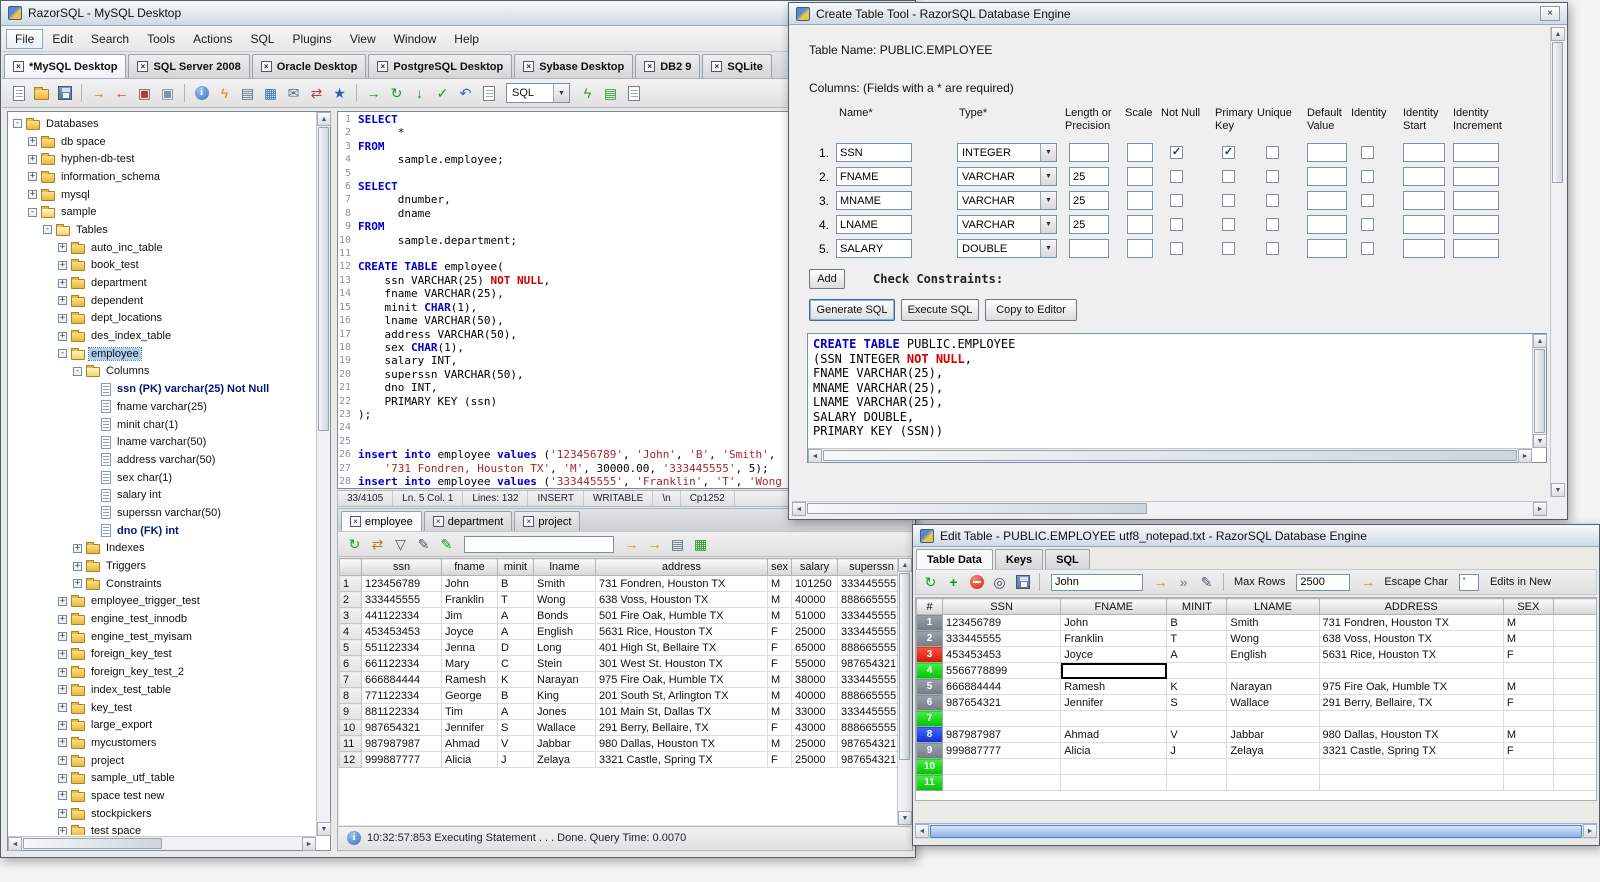 The height and width of the screenshot is (882, 1600). Describe the element at coordinates (1411, 654) in the screenshot. I see `edit-cell: 5631 Rice, Houston TX` at that location.